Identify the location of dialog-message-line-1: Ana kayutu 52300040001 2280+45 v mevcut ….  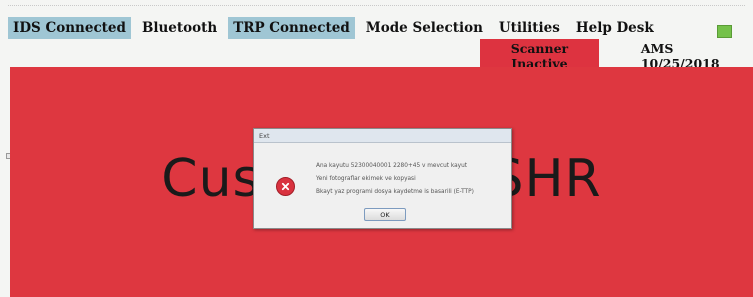
(392, 166).